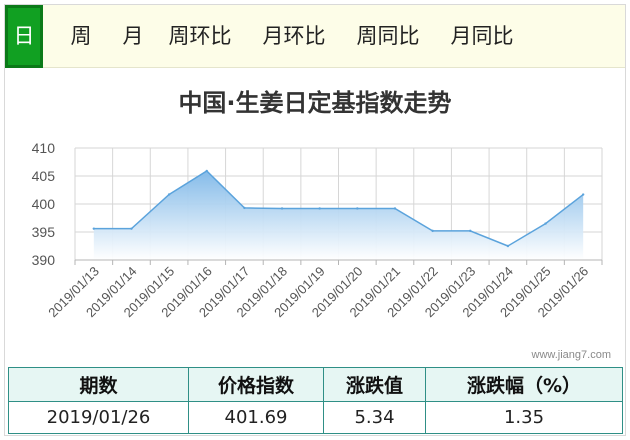  What do you see at coordinates (374, 384) in the screenshot?
I see `header-change-value: 涨跌值` at bounding box center [374, 384].